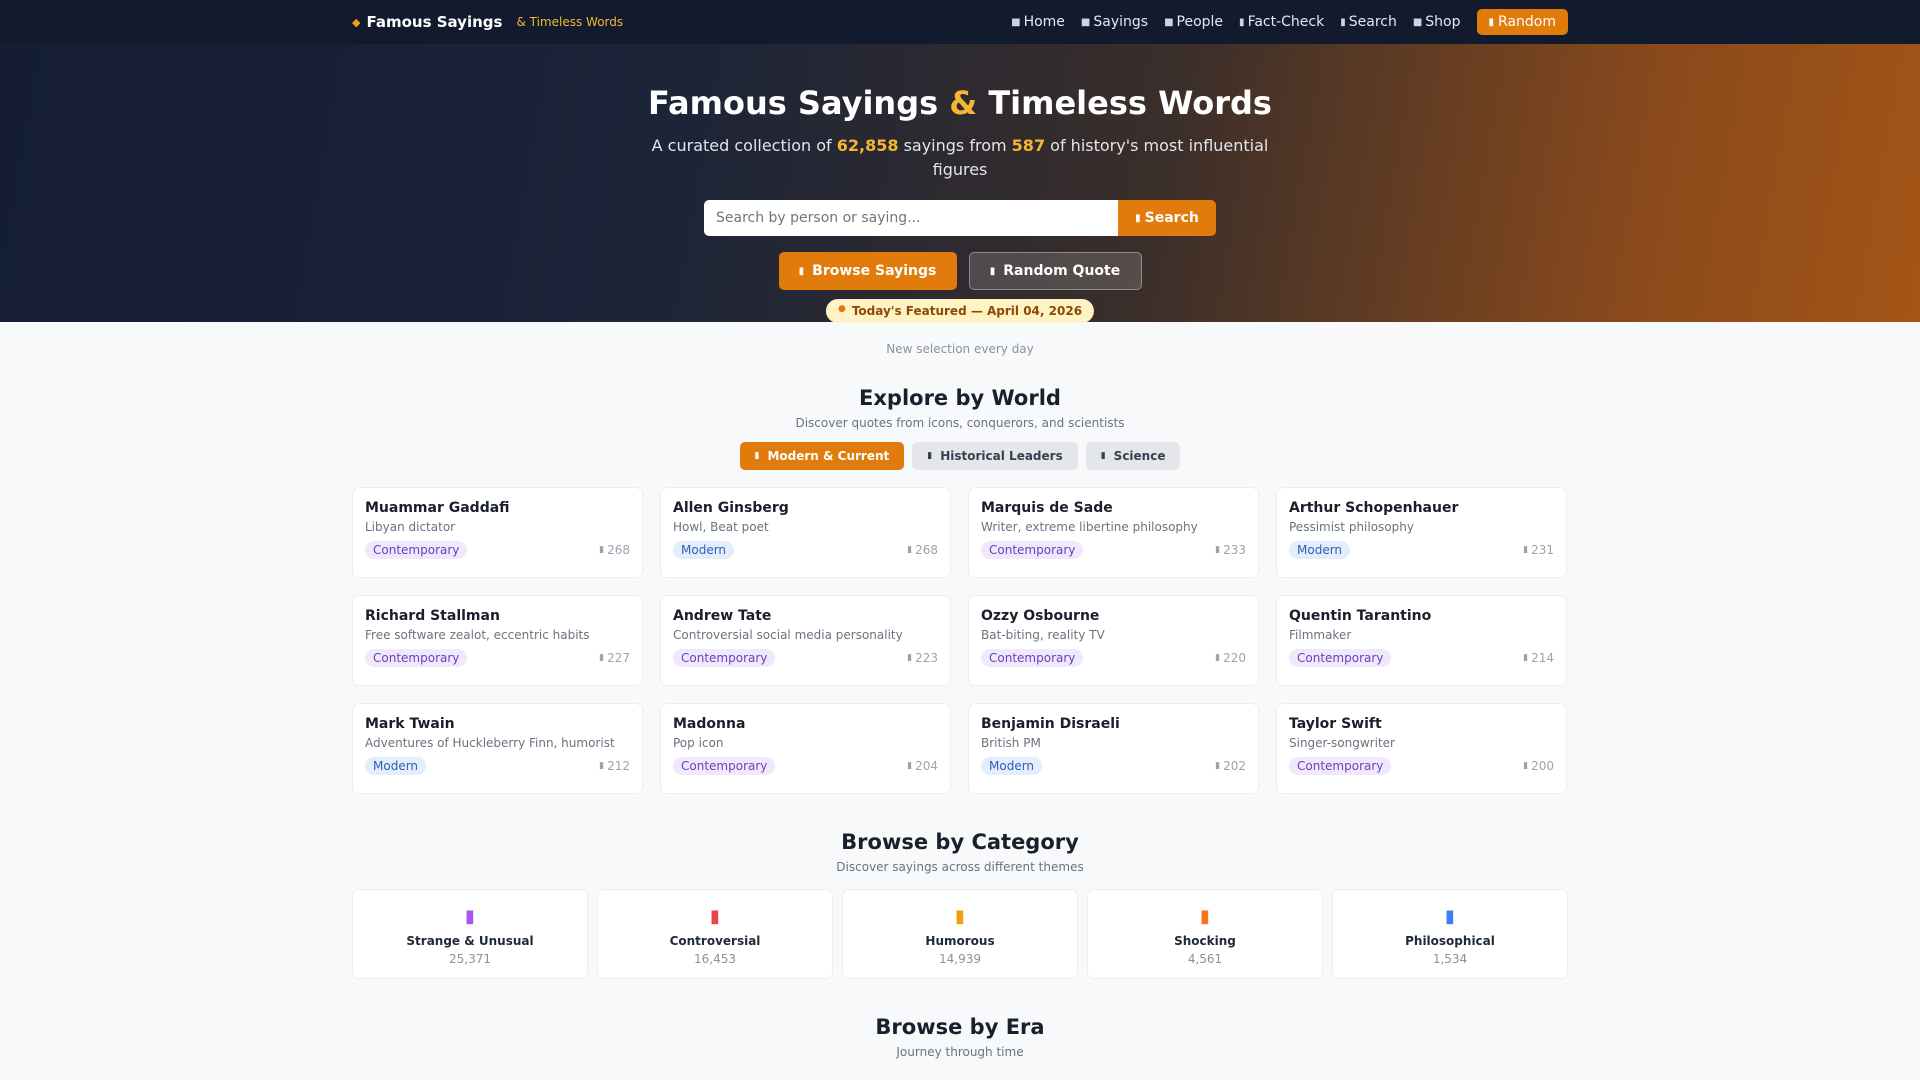 Image resolution: width=1920 pixels, height=1080 pixels. I want to click on tab-historical-leaders: ▮ Historical Leaders, so click(995, 456).